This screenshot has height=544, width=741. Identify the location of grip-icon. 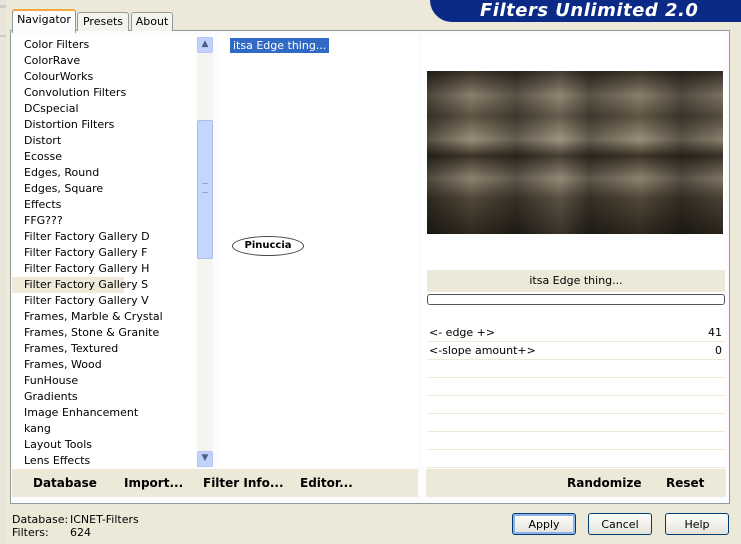
(205, 188).